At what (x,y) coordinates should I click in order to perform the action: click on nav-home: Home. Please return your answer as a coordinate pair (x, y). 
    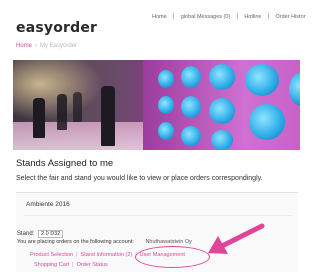
    Looking at the image, I should click on (159, 17).